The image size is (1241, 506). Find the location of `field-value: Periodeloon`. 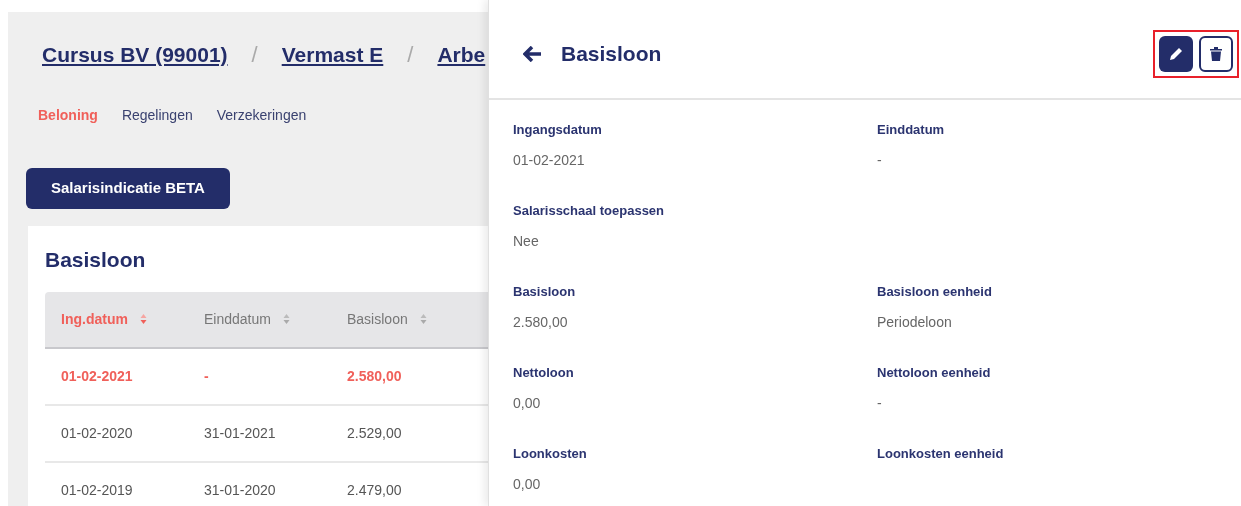

field-value: Periodeloon is located at coordinates (915, 322).